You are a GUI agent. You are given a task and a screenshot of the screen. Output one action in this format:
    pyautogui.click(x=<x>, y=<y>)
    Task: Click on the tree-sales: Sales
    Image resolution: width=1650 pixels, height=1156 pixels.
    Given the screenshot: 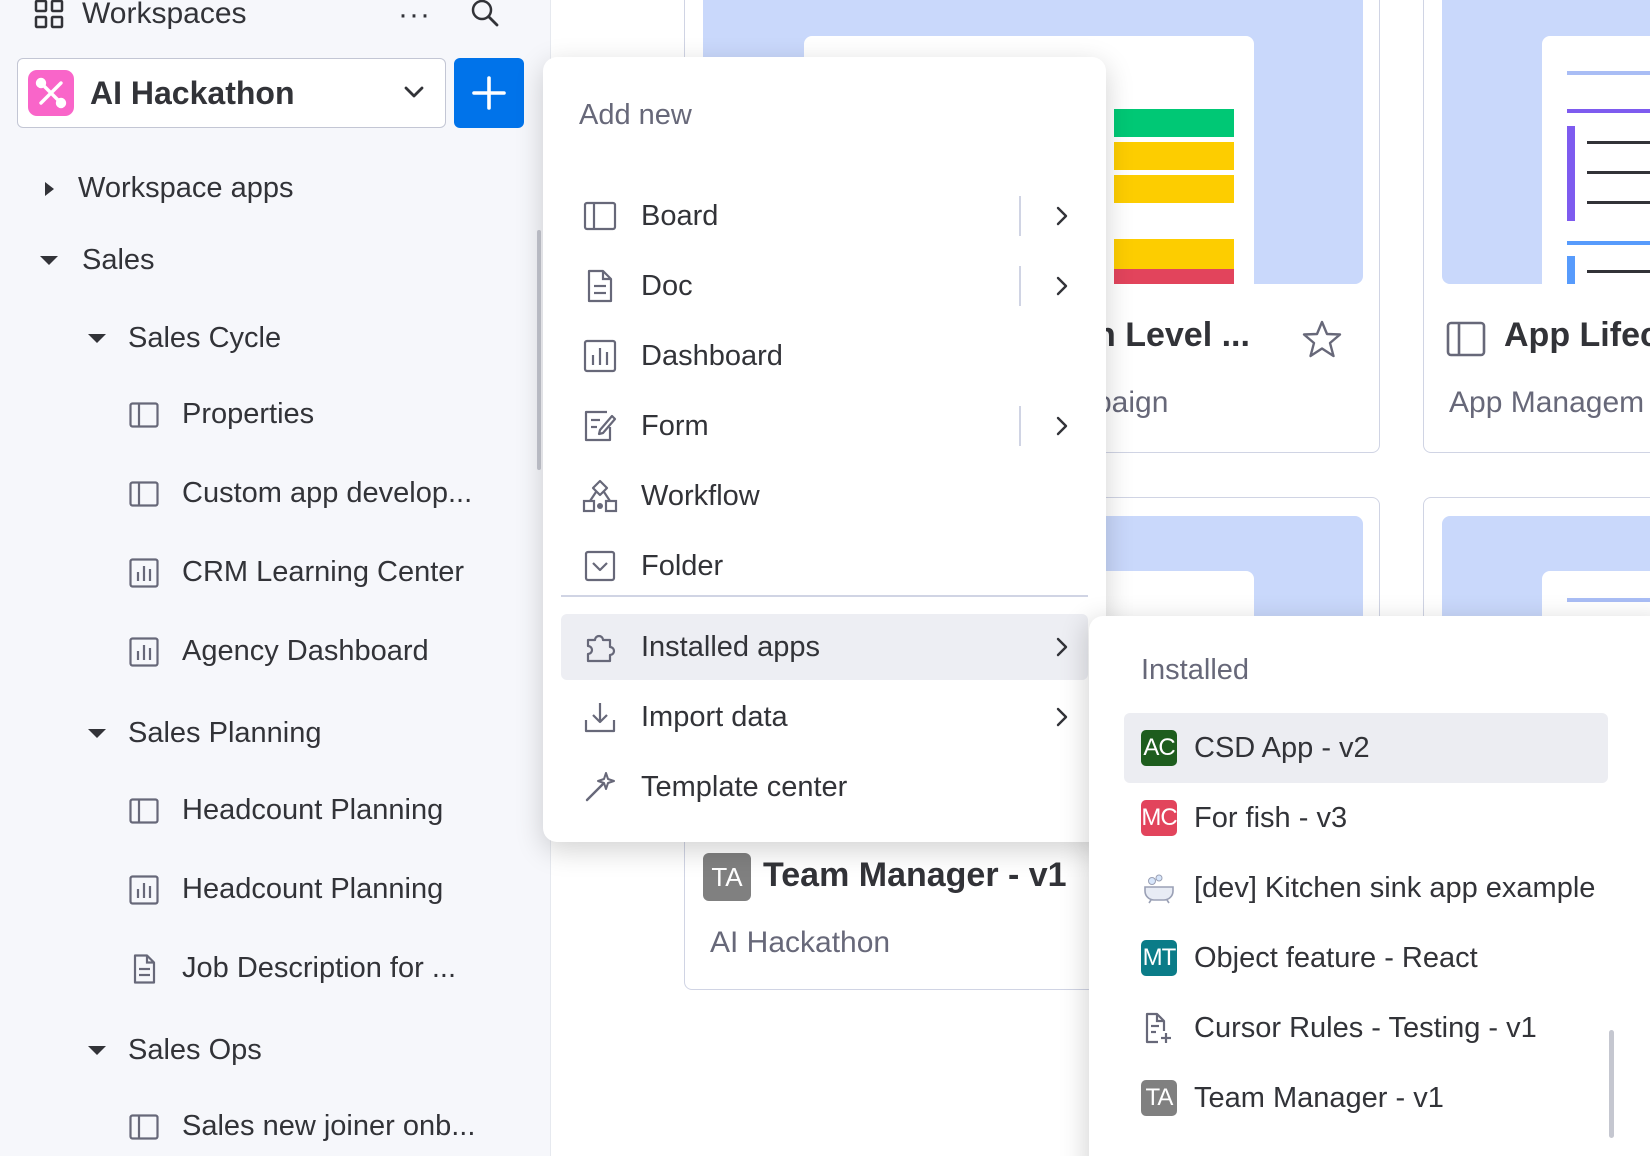 What is the action you would take?
    pyautogui.click(x=97, y=260)
    